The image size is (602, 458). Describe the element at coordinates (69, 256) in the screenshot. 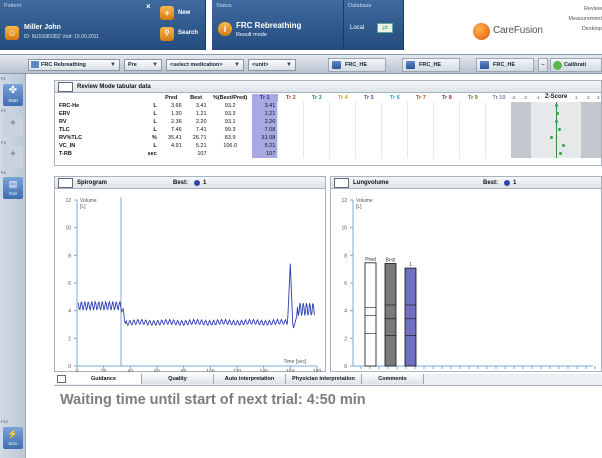

I see `y-tick-label: 8` at that location.